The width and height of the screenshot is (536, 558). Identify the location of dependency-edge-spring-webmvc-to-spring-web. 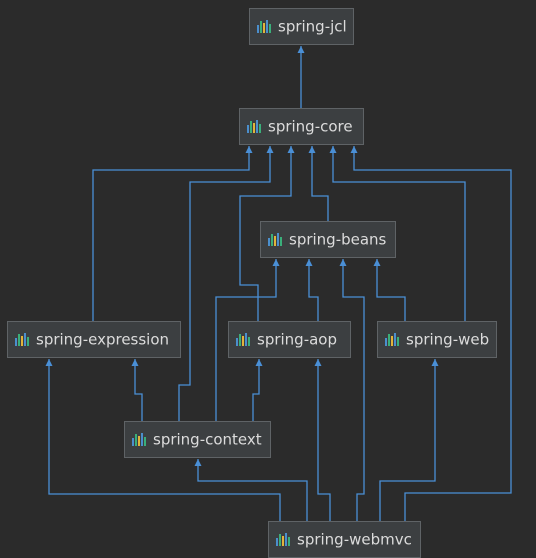
(409, 440).